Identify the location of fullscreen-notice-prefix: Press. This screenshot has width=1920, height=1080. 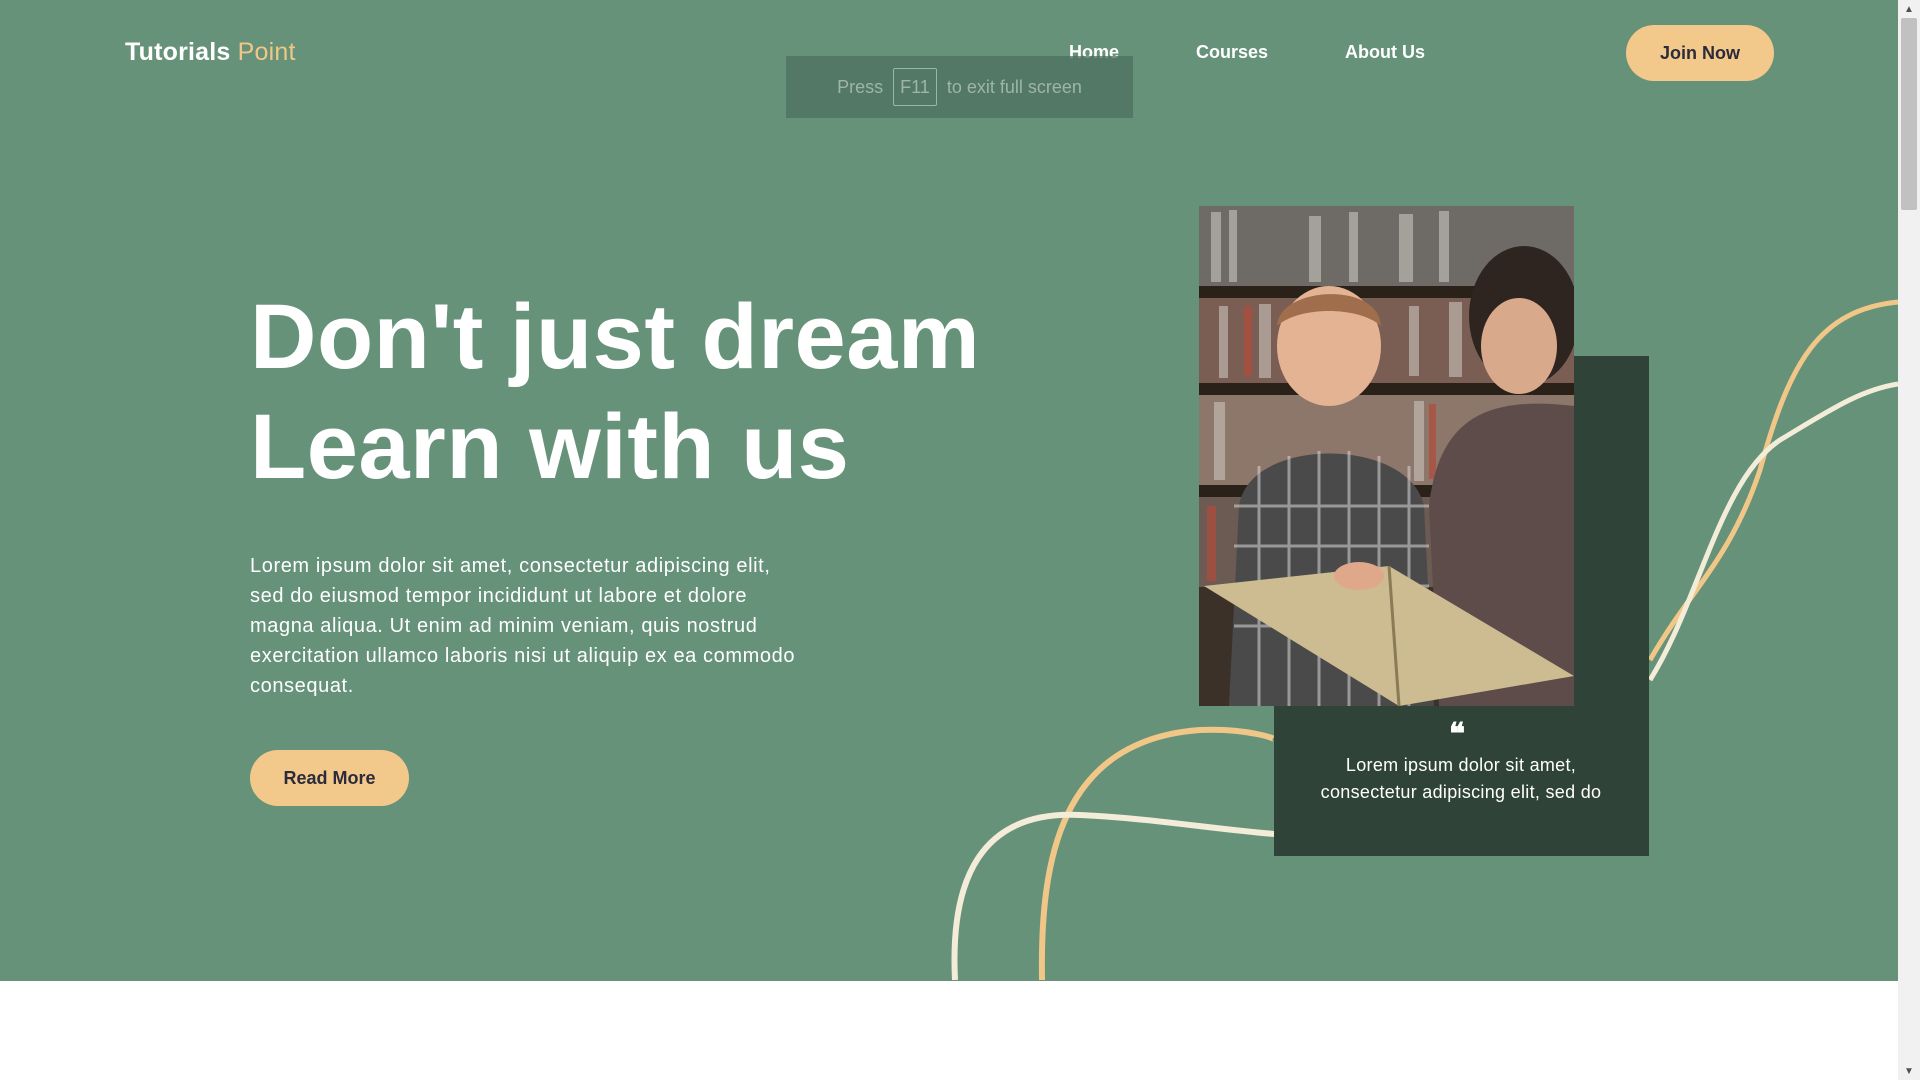
(860, 86).